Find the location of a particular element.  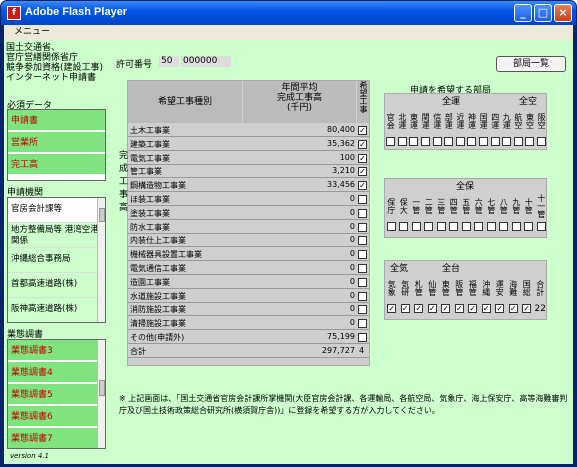

agency-item: 首都高速道路(株) is located at coordinates (56, 285).